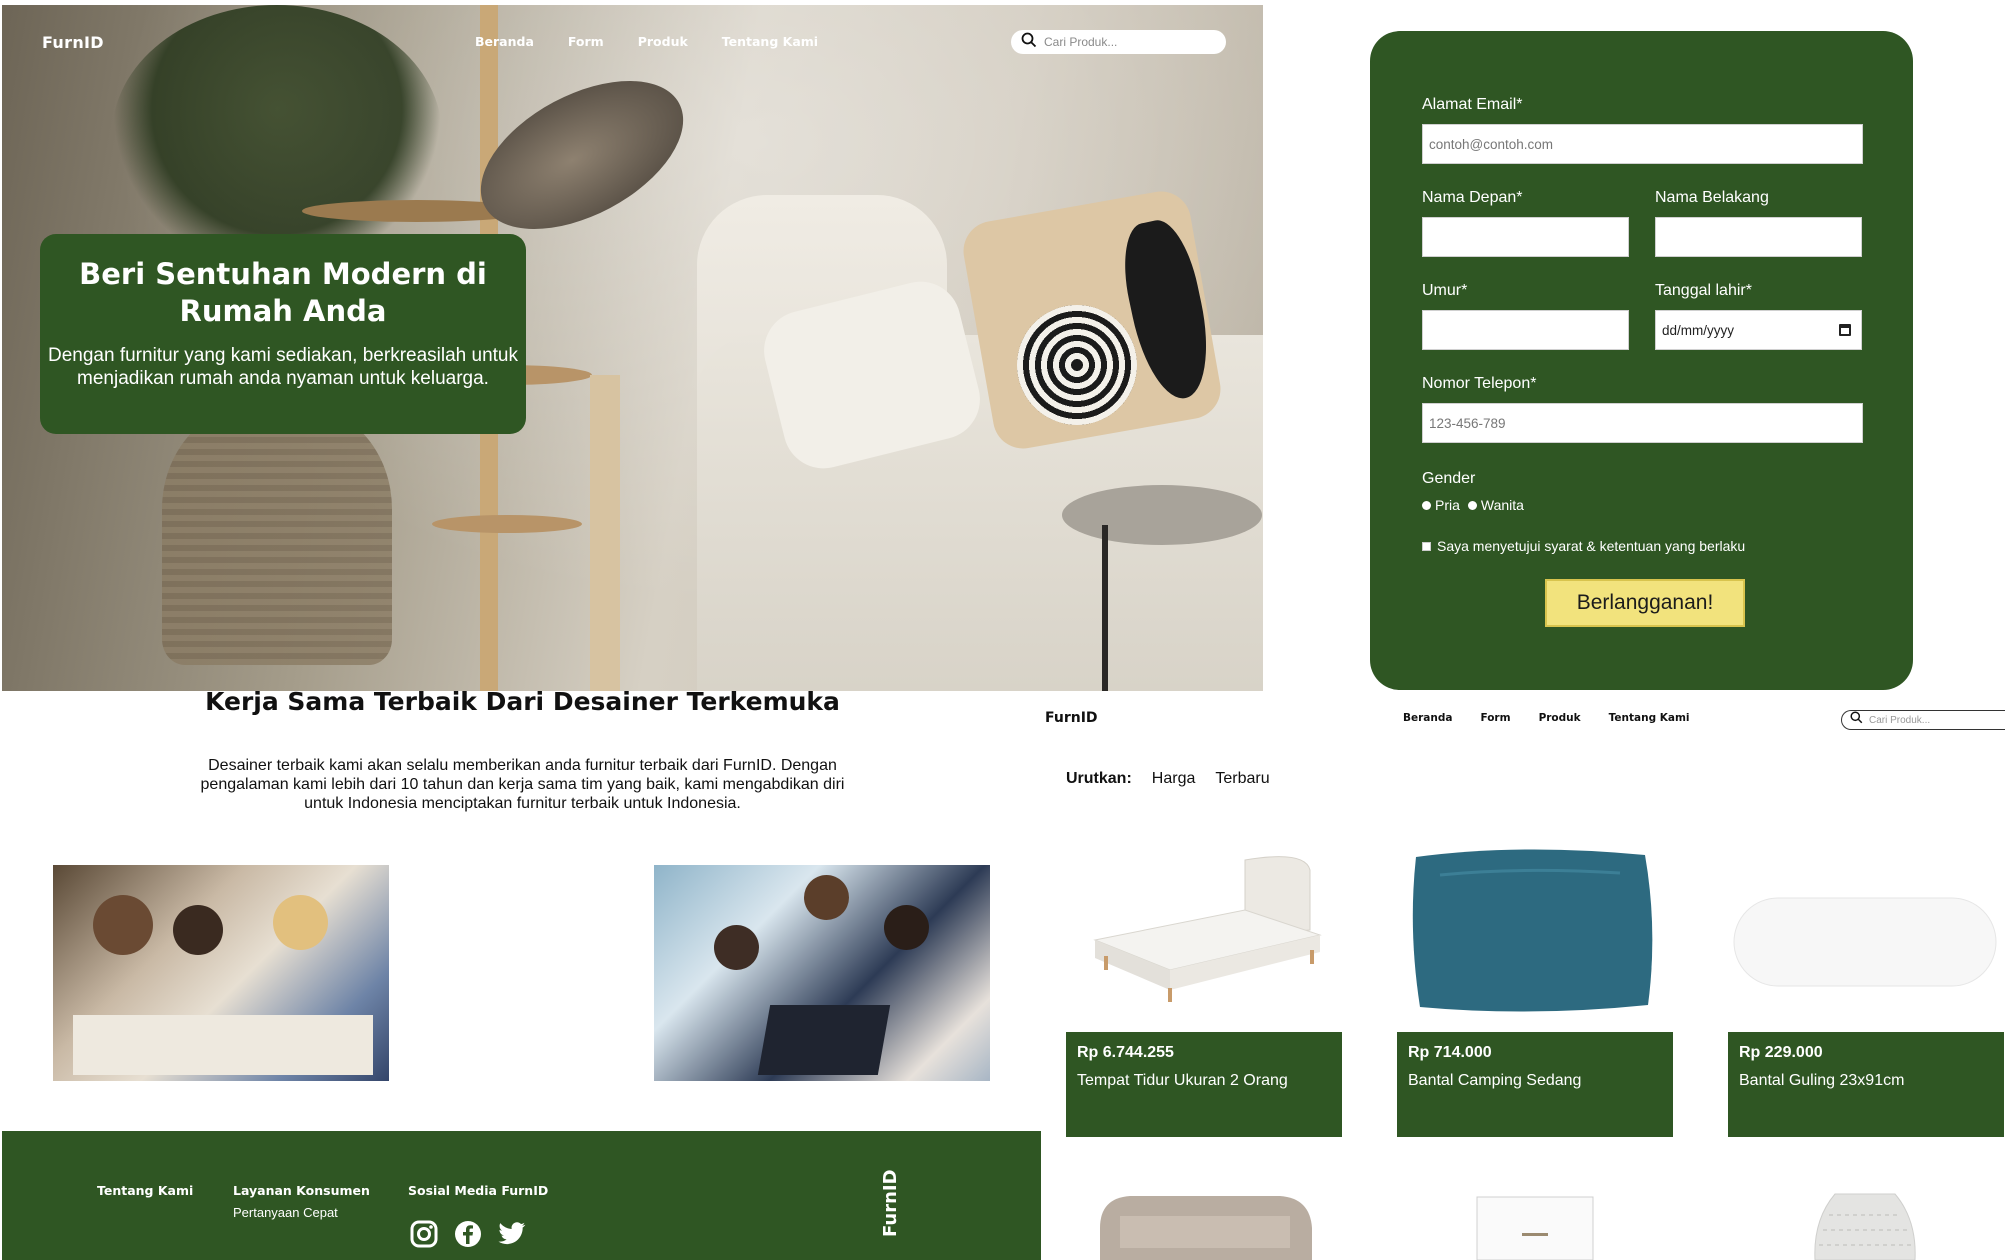 The image size is (2005, 1260). I want to click on first-name-field, so click(1525, 237).